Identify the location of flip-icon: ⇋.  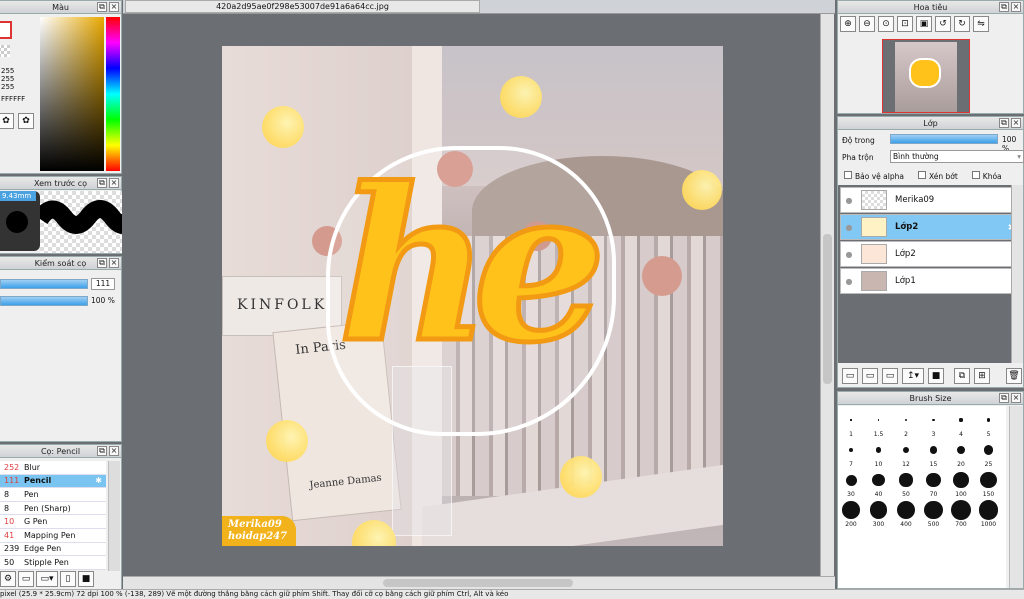
(981, 24).